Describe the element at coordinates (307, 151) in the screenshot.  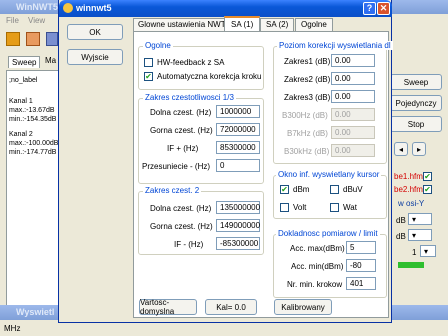
I see `correction-label: B30kHz (dB)` at that location.